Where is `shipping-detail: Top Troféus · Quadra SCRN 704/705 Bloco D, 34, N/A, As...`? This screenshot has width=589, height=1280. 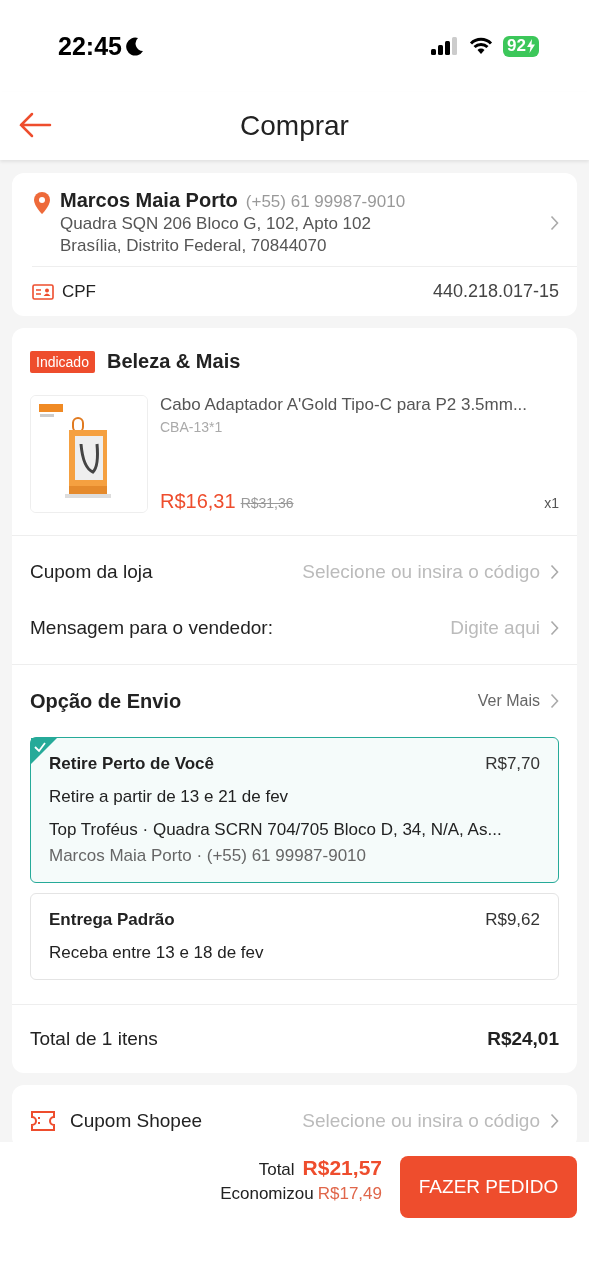
shipping-detail: Top Troféus · Quadra SCRN 704/705 Bloco D, 34, N/A, As... is located at coordinates (276, 830).